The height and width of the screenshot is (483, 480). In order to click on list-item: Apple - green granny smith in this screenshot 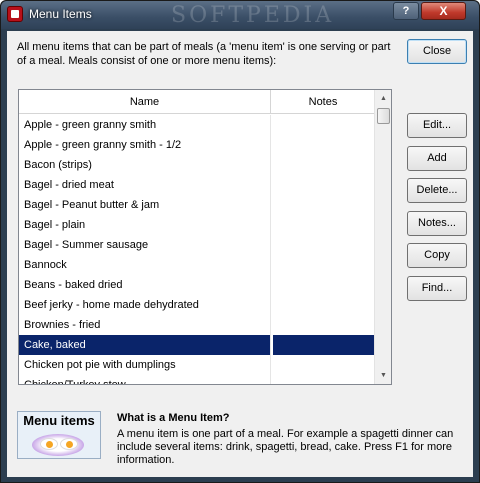, I will do `click(196, 125)`.